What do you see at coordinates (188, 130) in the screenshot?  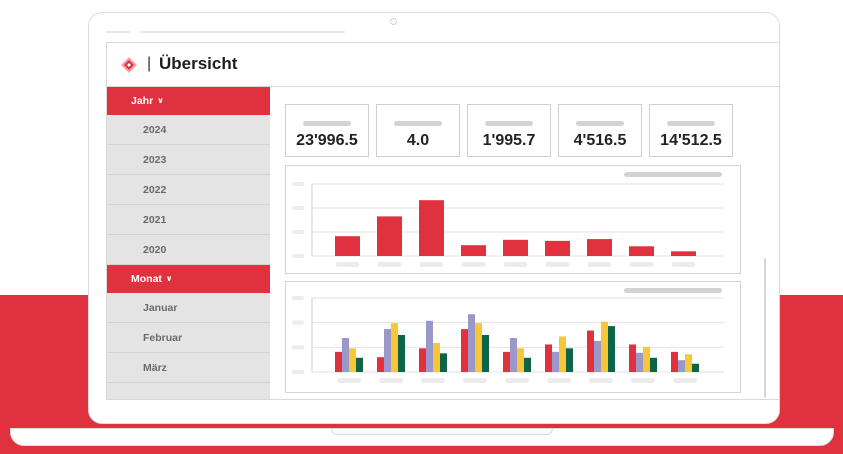 I see `sidebar-item-year: 2024` at bounding box center [188, 130].